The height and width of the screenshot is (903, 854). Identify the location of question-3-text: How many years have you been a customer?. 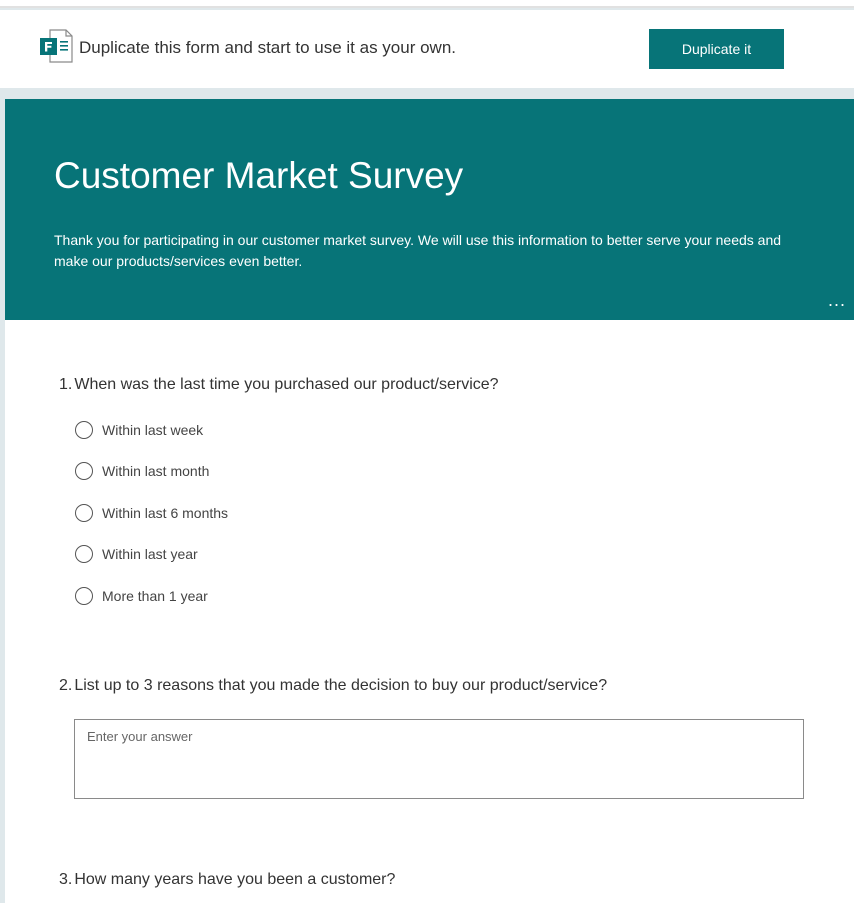
(235, 879).